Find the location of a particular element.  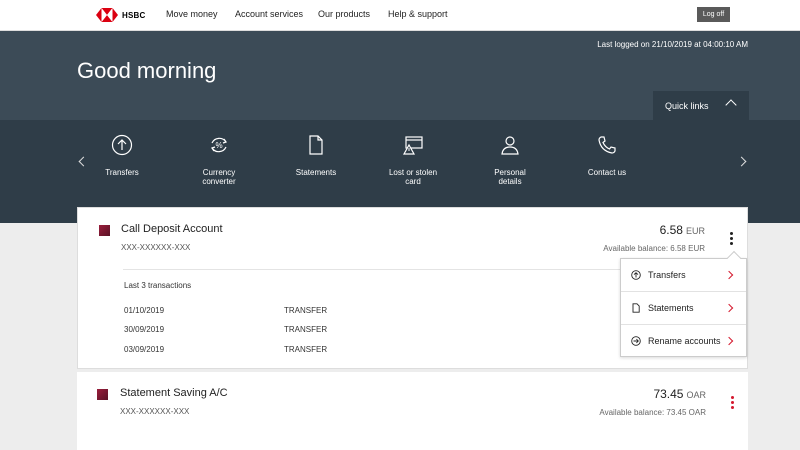

quick-link-label: Personal details is located at coordinates (510, 177).